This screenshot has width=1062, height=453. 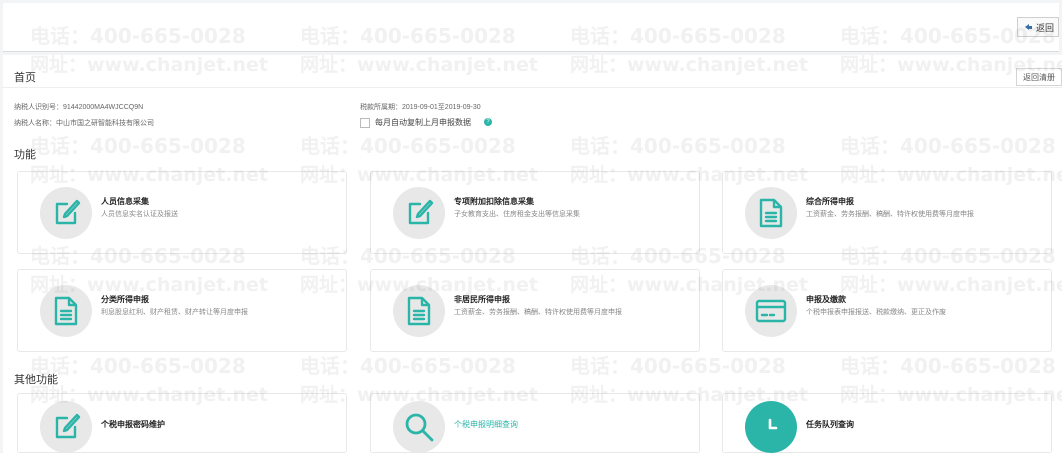 I want to click on card-title: 个税申报密码维护, so click(x=133, y=424).